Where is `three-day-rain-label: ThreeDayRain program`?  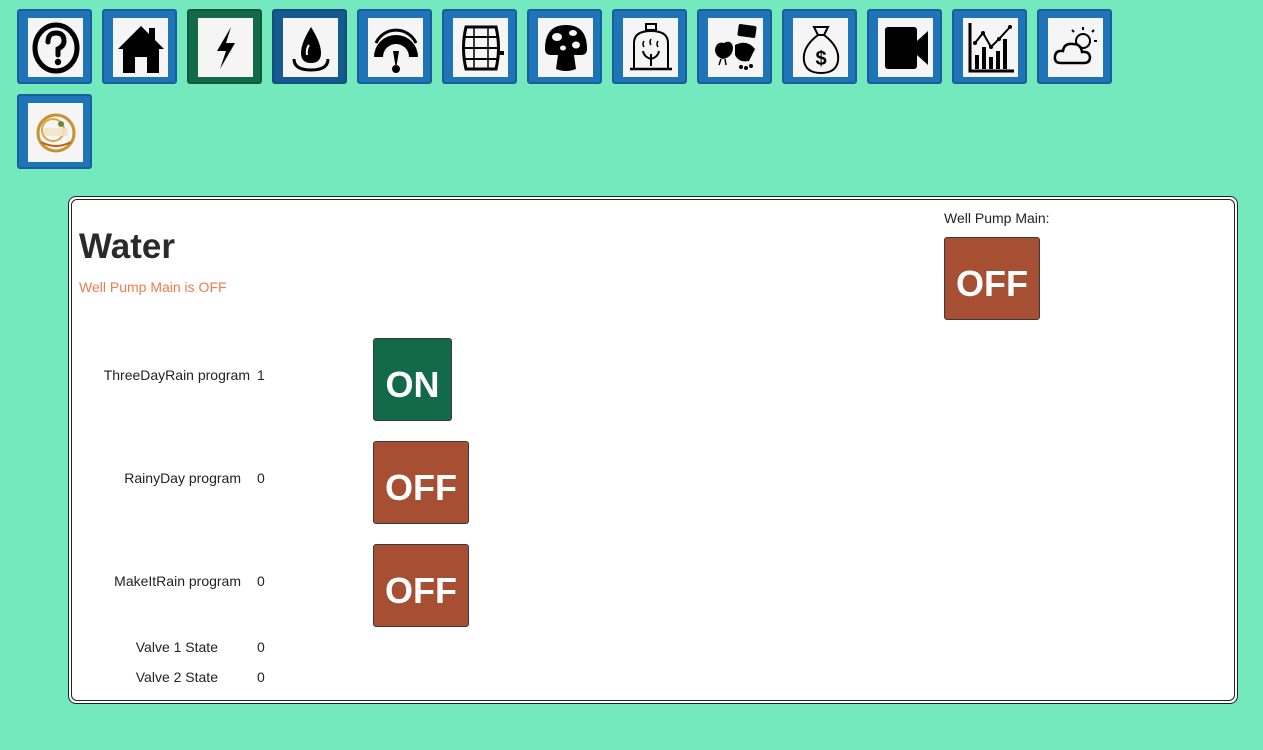 three-day-rain-label: ThreeDayRain program is located at coordinates (176, 375).